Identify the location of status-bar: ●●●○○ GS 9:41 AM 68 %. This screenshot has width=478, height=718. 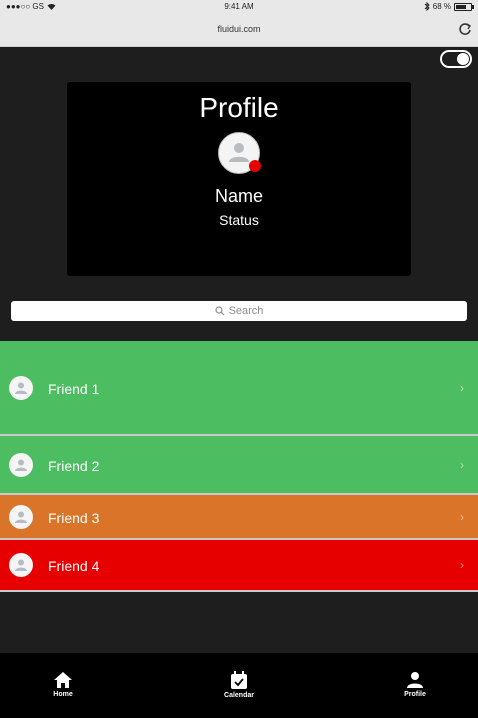
(239, 7).